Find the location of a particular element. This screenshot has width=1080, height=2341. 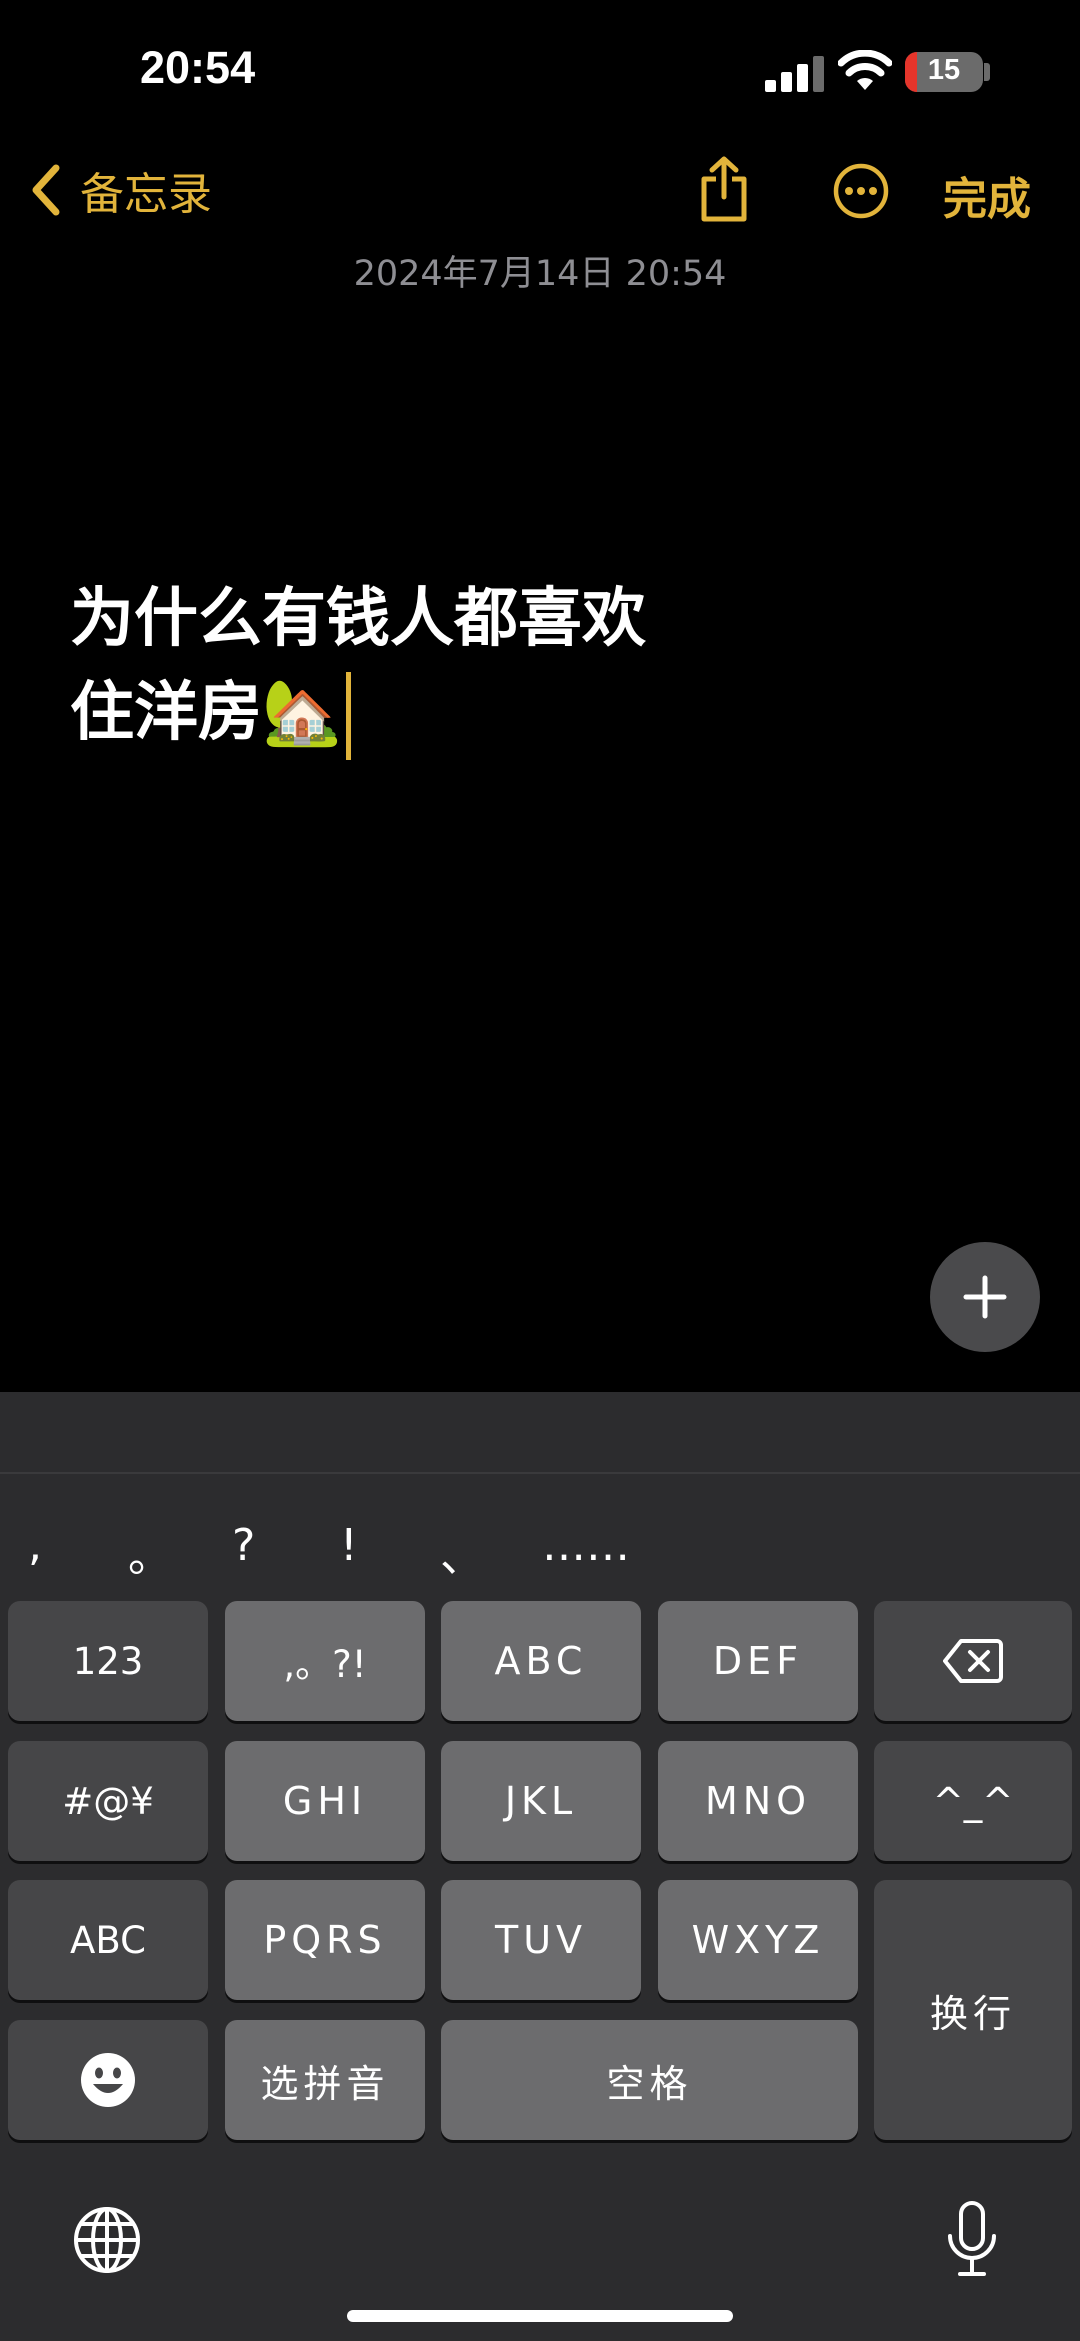

emoji-key is located at coordinates (108, 2080).